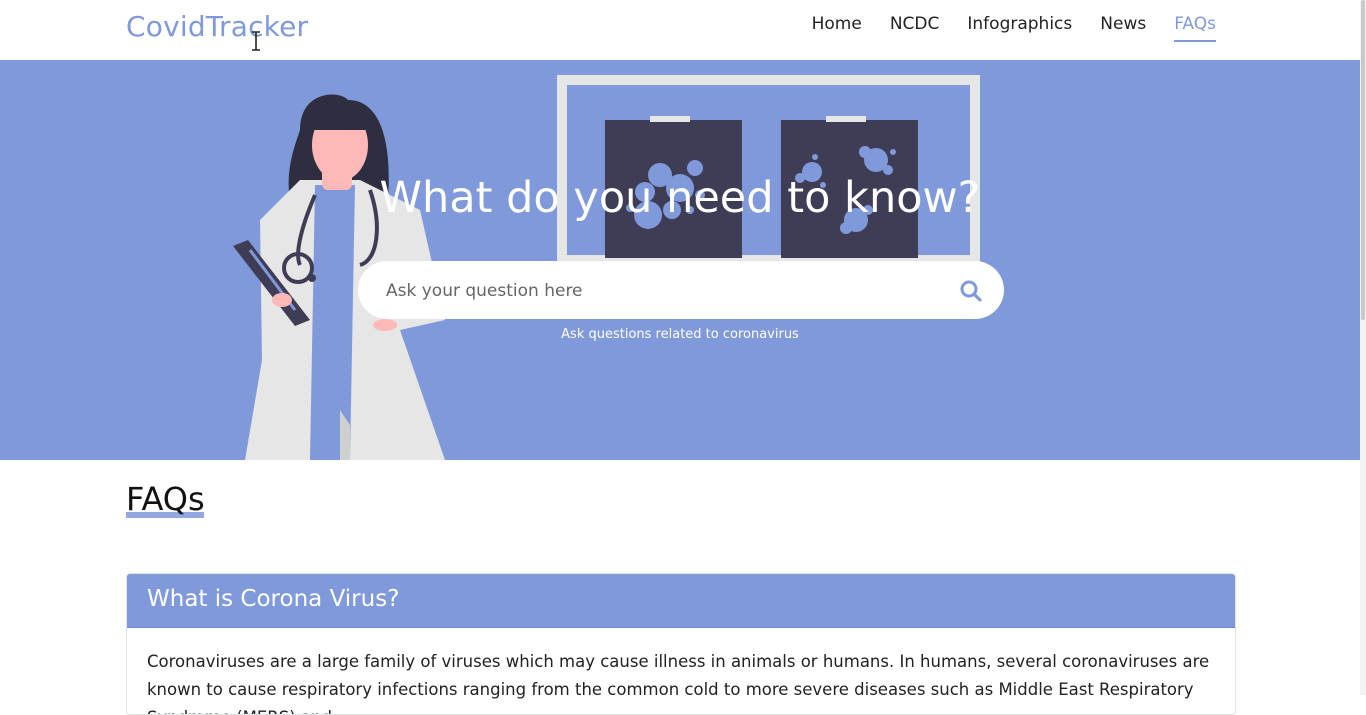 This screenshot has height=715, width=1366. What do you see at coordinates (273, 599) in the screenshot?
I see `faq-question: What is Corona Virus?` at bounding box center [273, 599].